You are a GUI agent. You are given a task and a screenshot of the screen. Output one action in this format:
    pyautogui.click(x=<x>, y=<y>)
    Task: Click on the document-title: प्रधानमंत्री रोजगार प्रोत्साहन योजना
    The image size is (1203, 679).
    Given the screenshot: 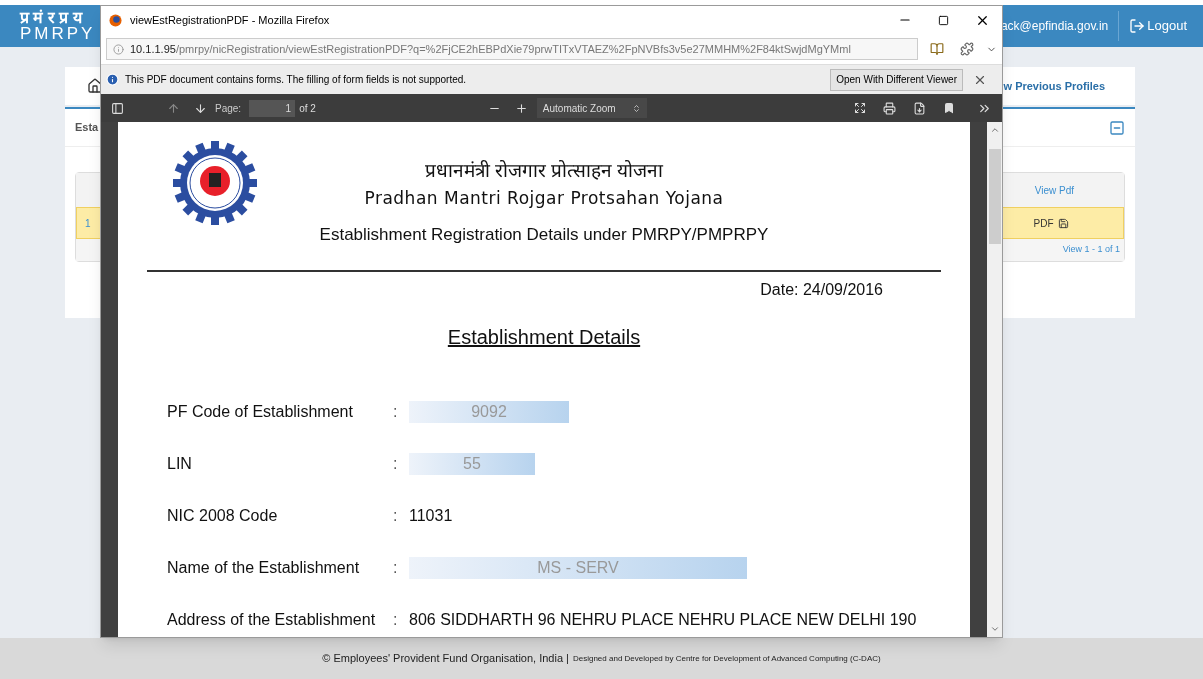 What is the action you would take?
    pyautogui.click(x=544, y=171)
    